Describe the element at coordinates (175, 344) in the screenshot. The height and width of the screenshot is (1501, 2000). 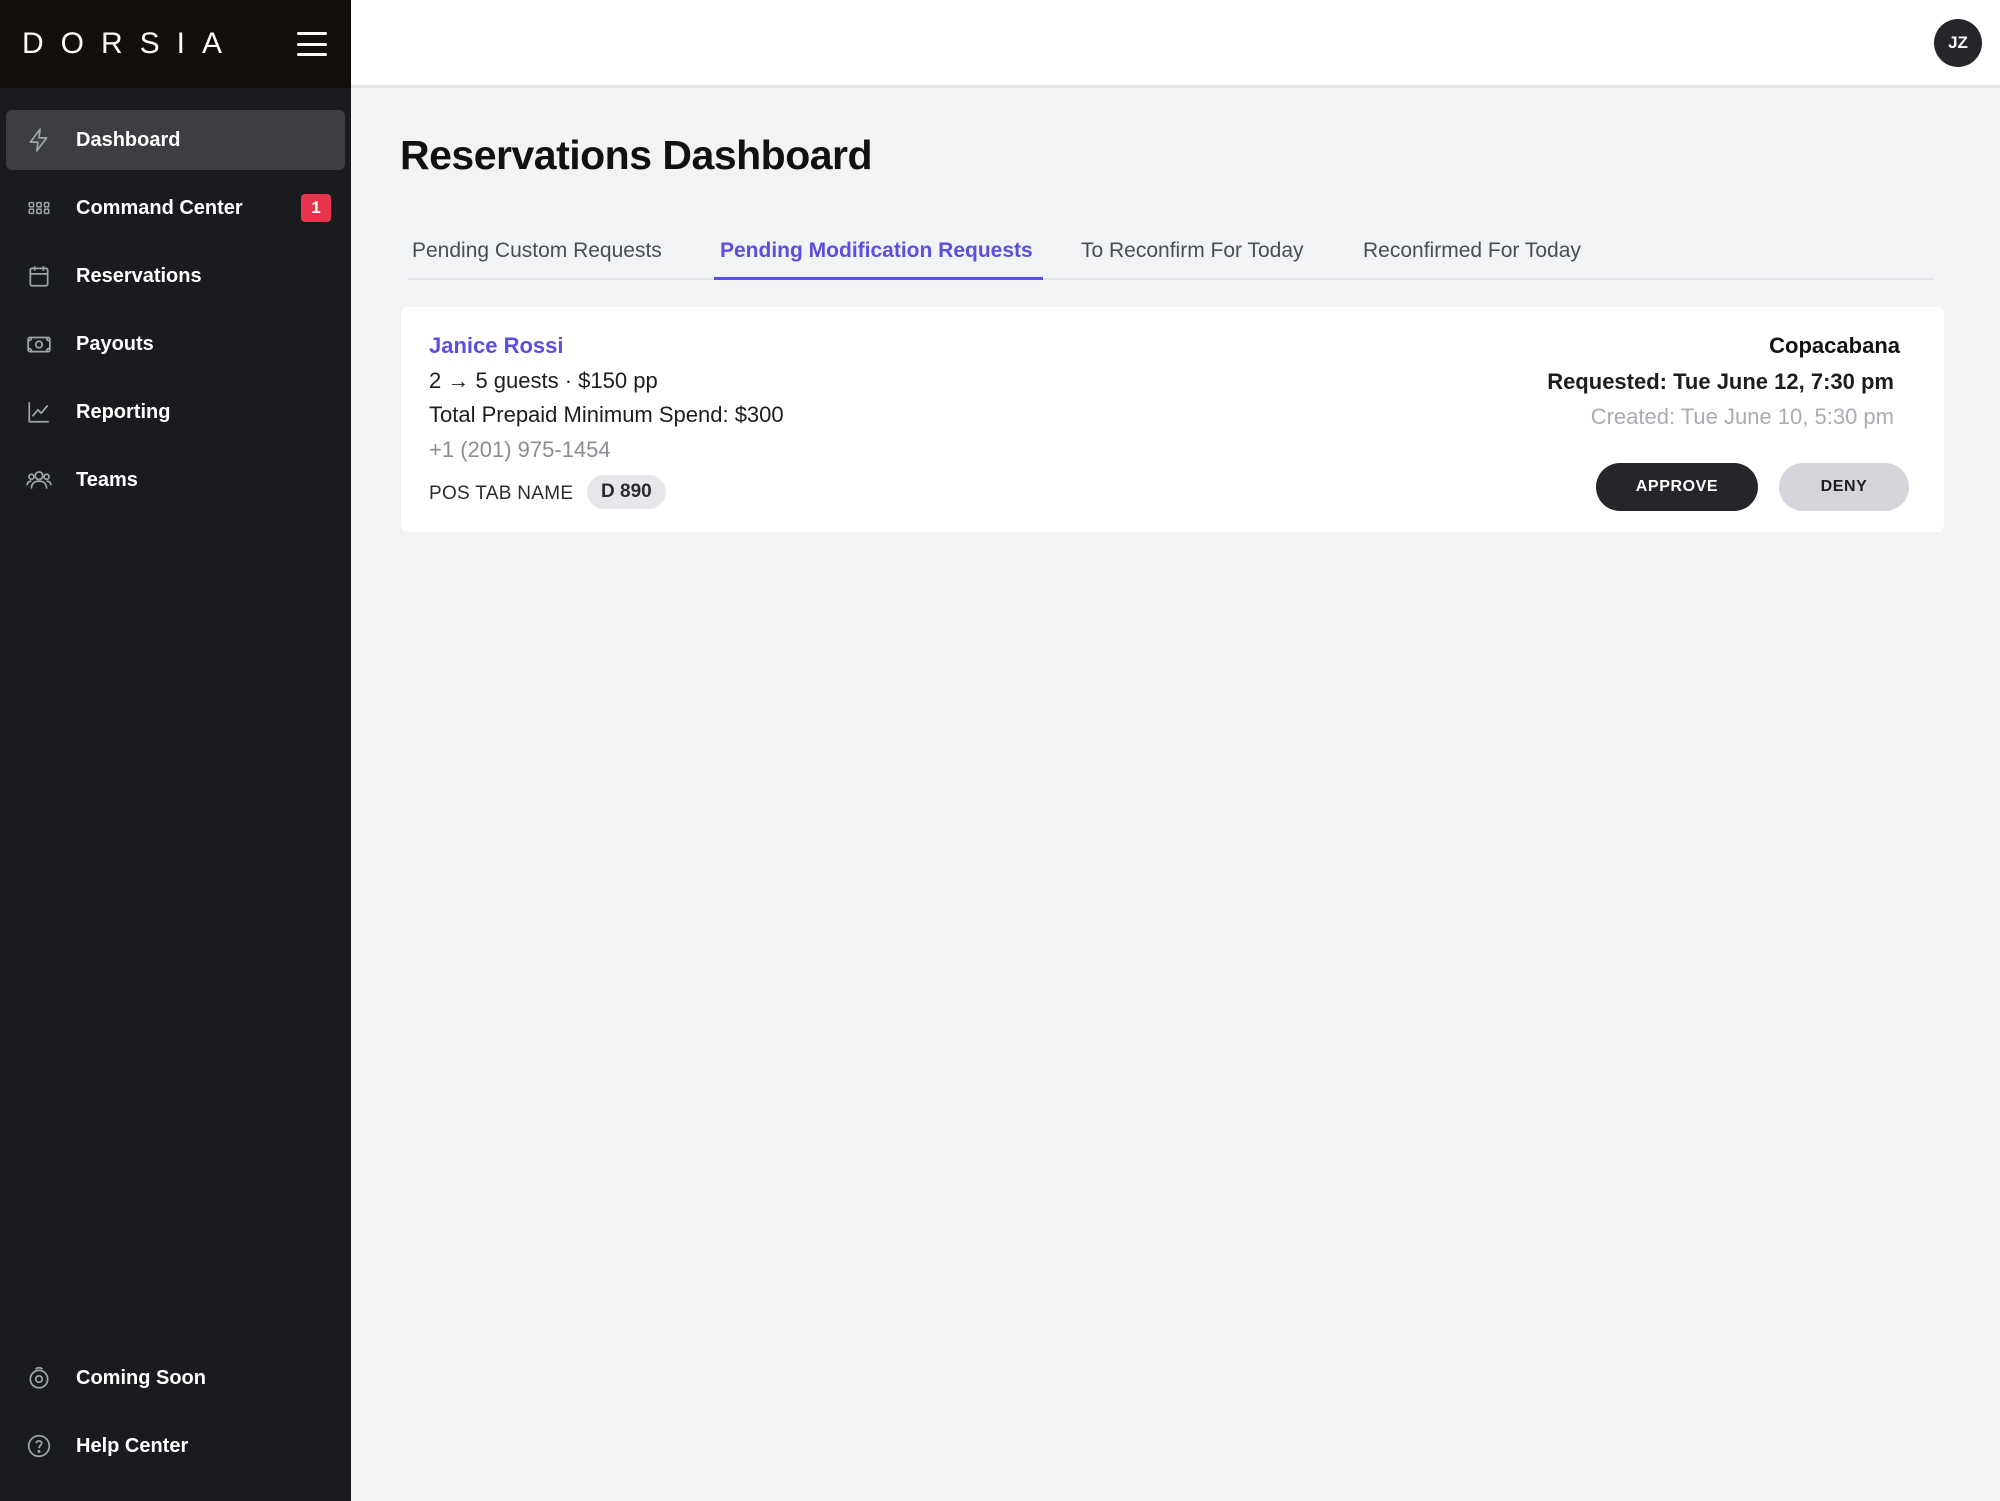
I see `sidebar-item-payouts: Payouts` at that location.